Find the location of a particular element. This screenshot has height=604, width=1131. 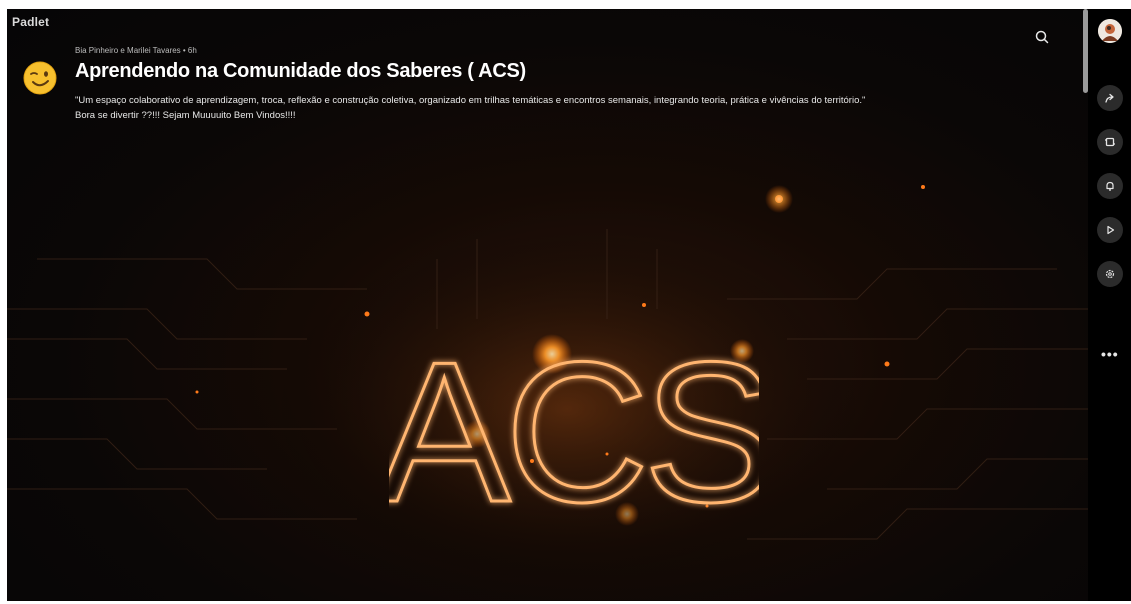

slideshow-button is located at coordinates (1110, 230).